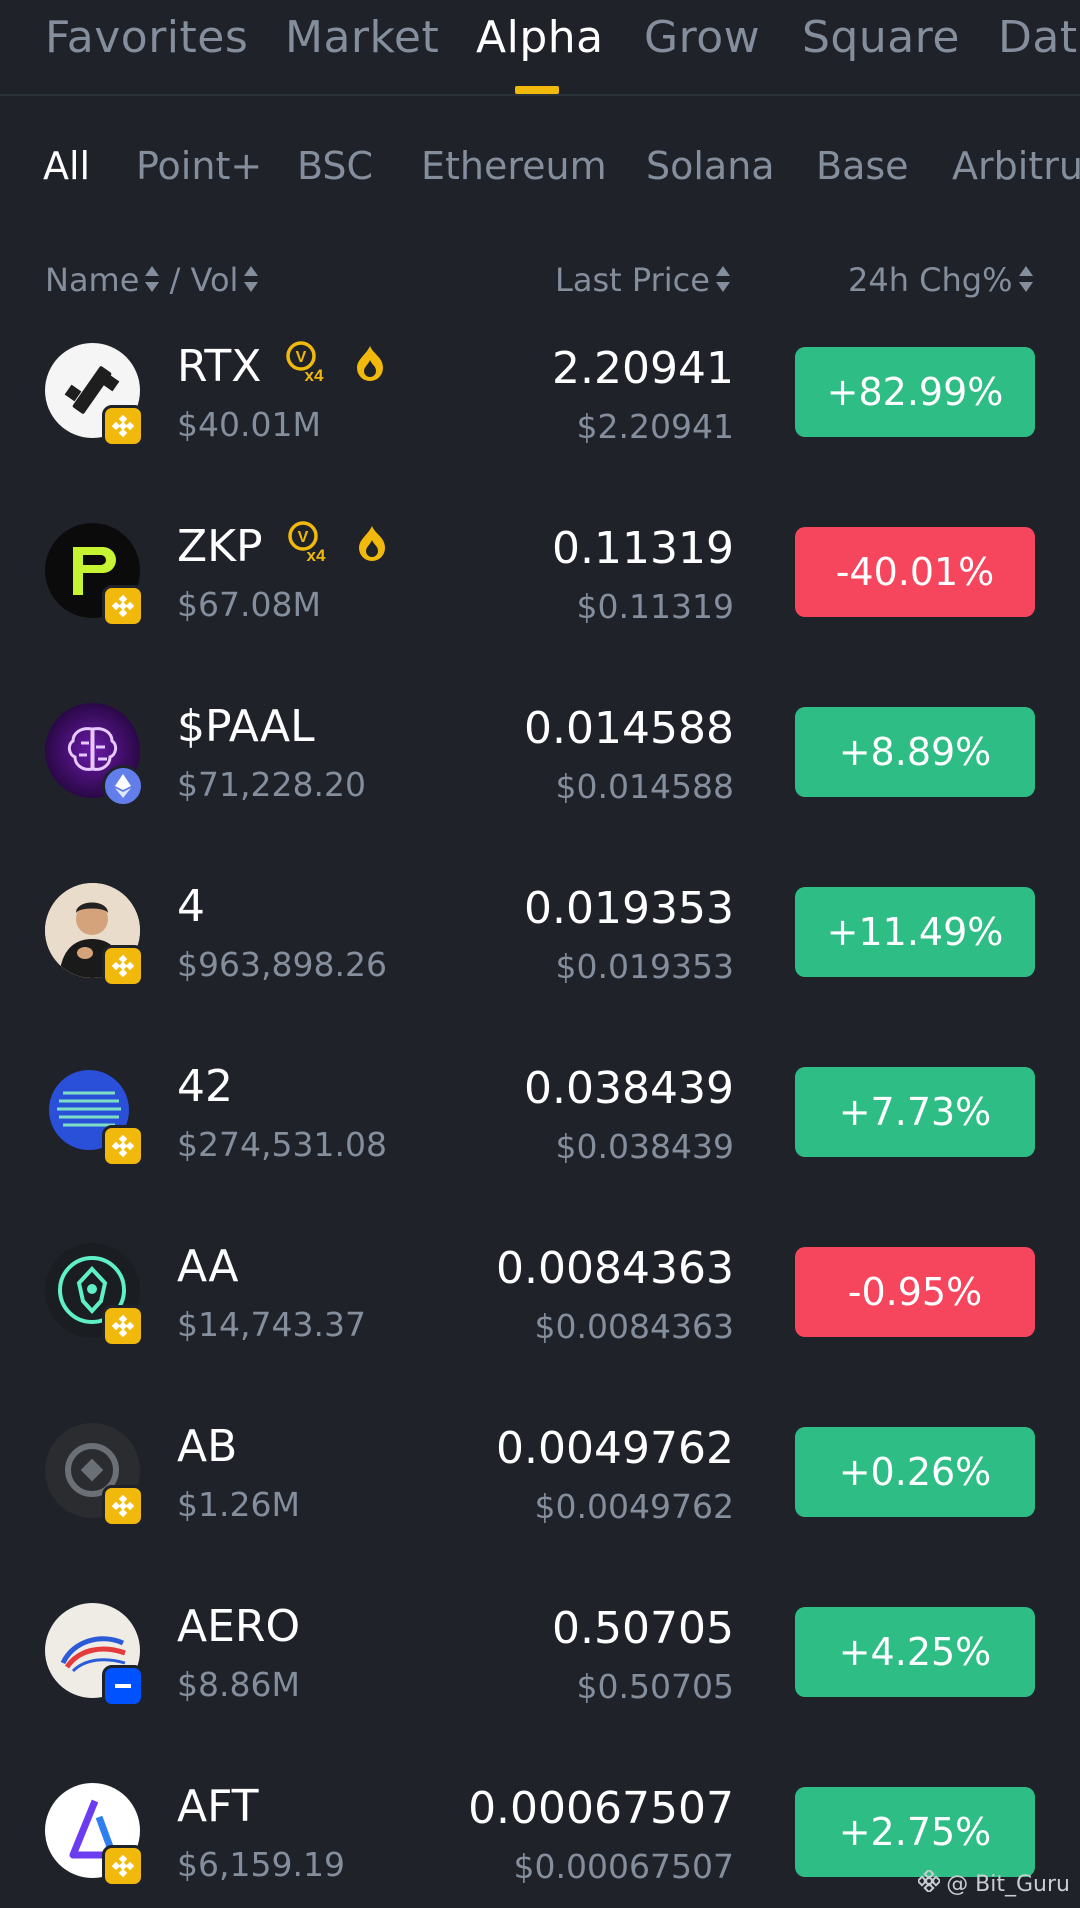 Image resolution: width=1080 pixels, height=1908 pixels. I want to click on base-chain-icon, so click(123, 1686).